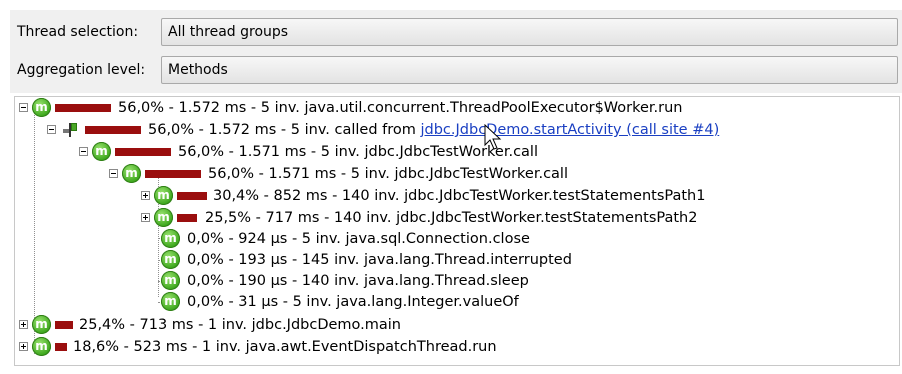  I want to click on aggregation-level-label: Aggregation level:, so click(81, 70).